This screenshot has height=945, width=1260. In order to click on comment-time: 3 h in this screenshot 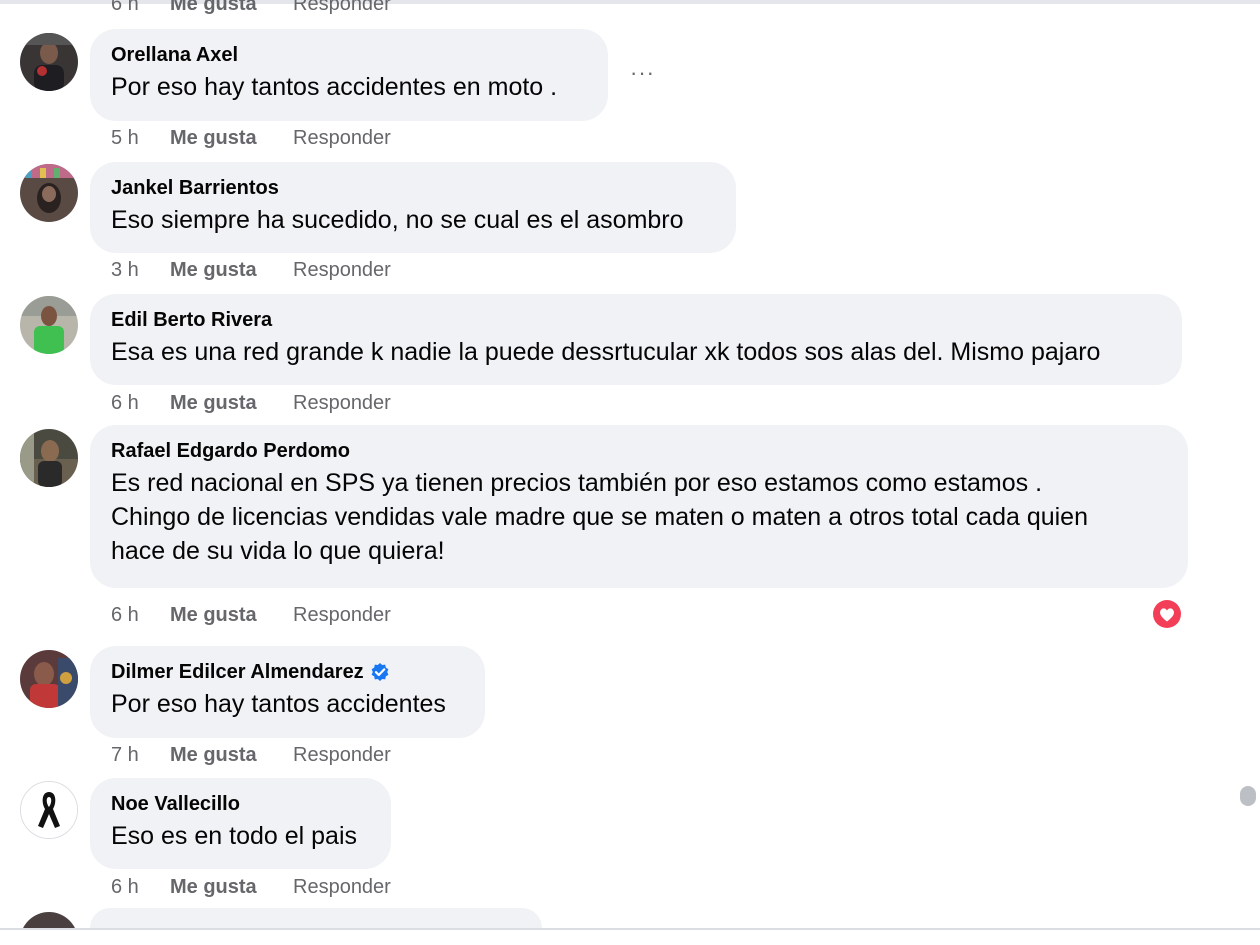, I will do `click(140, 270)`.